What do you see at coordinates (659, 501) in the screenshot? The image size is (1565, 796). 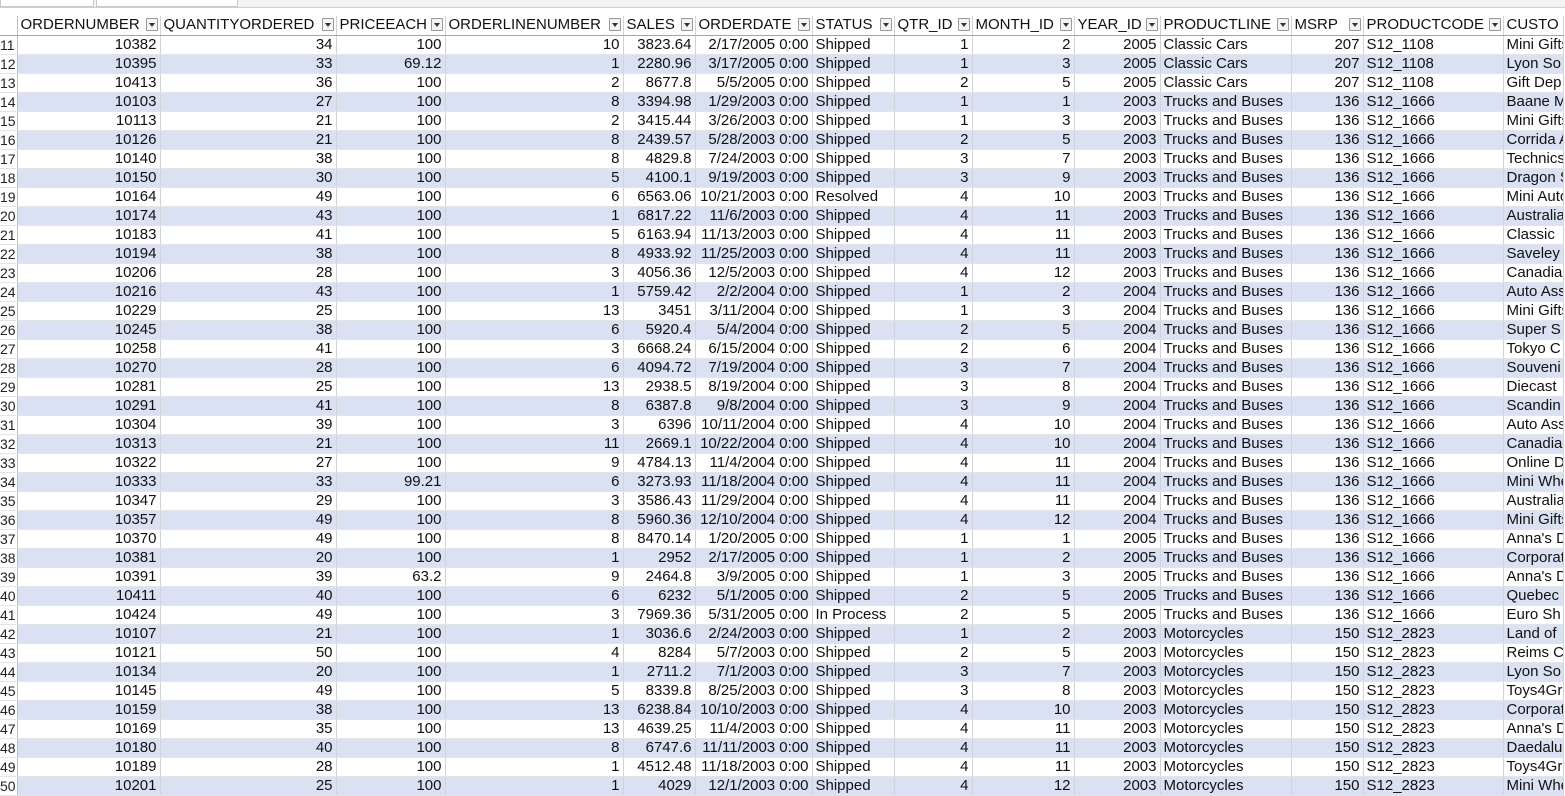 I see `table-cell: 3586.43` at bounding box center [659, 501].